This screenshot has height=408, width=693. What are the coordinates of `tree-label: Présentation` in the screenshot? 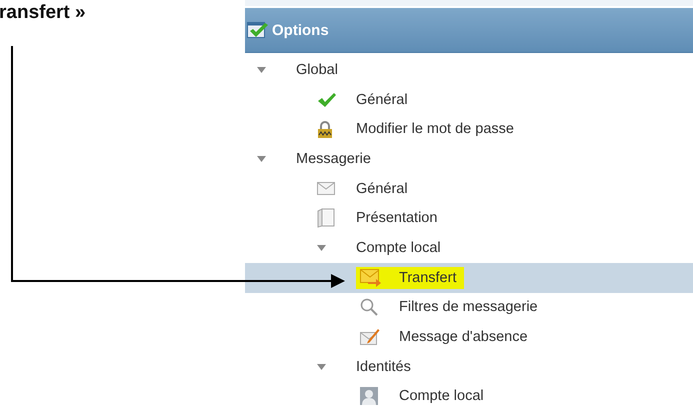 It's located at (397, 218).